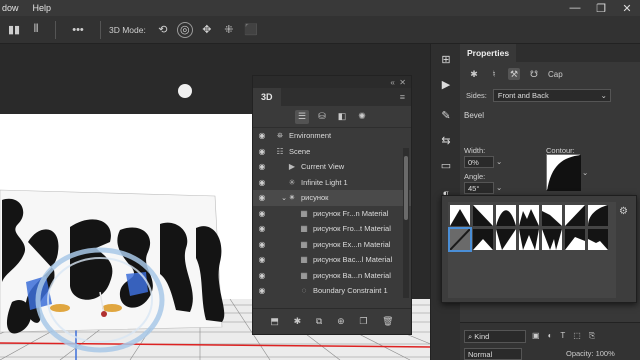 Image resolution: width=640 pixels, height=360 pixels. What do you see at coordinates (534, 74) in the screenshot?
I see `coordinates-icon: ☋` at bounding box center [534, 74].